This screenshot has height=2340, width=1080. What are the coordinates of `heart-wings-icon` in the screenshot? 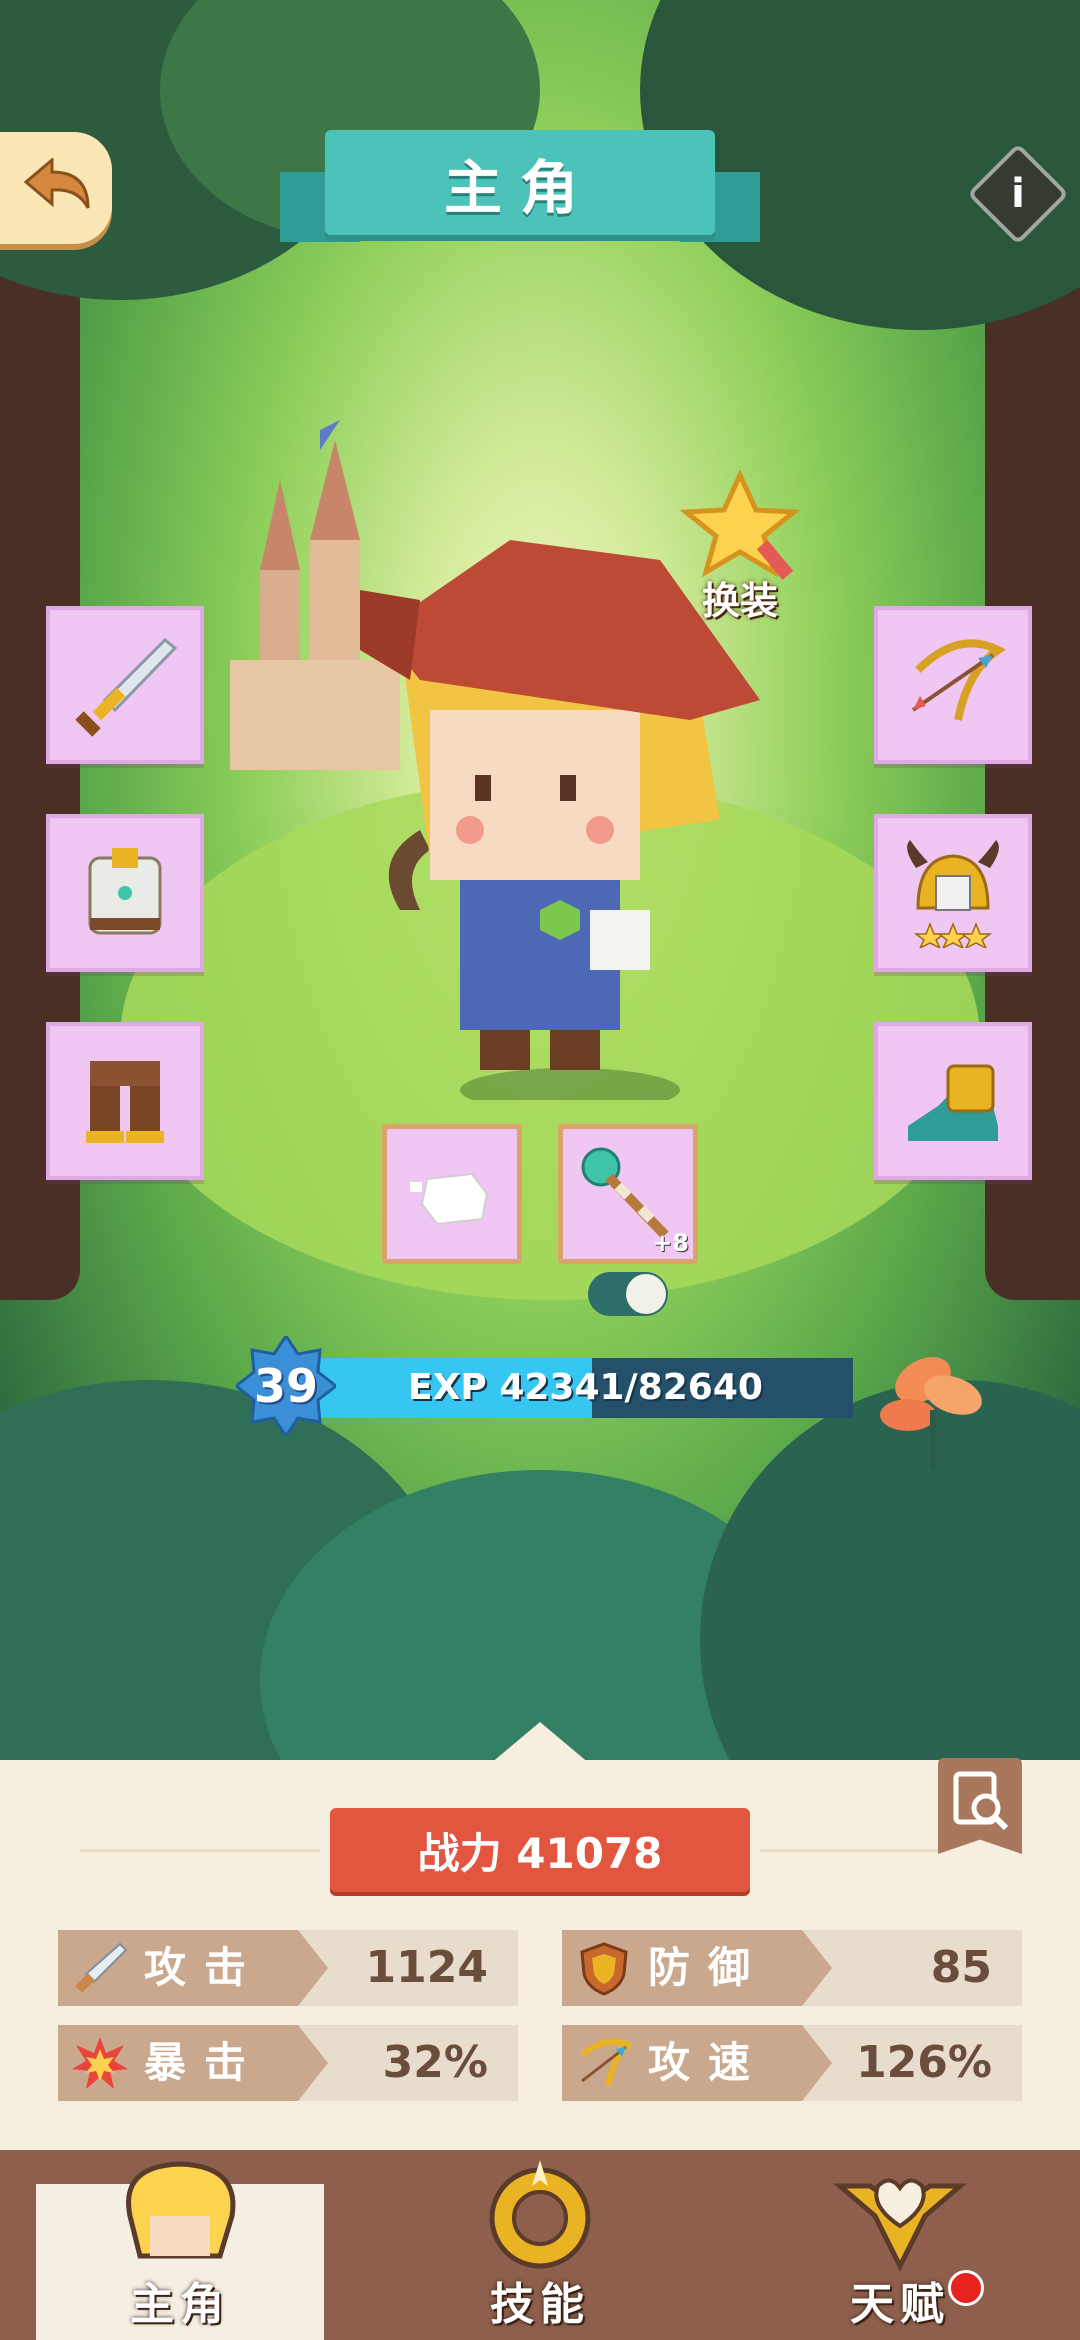 It's located at (900, 2225).